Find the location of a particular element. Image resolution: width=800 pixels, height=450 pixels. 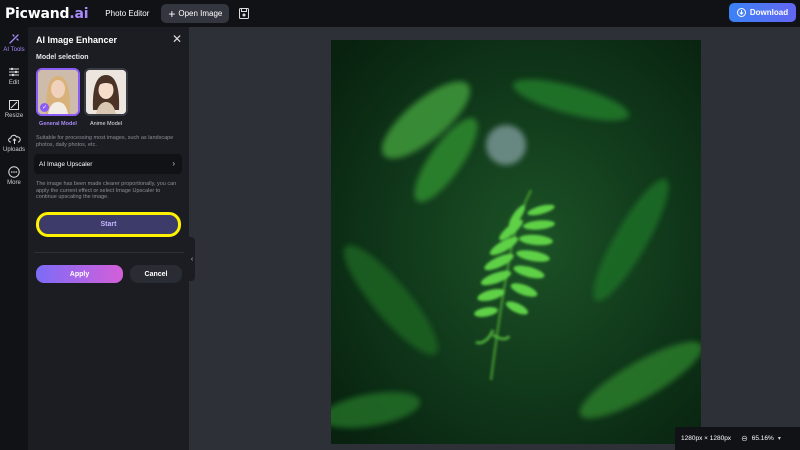

general-model-thumbnail: ✓ is located at coordinates (58, 92).